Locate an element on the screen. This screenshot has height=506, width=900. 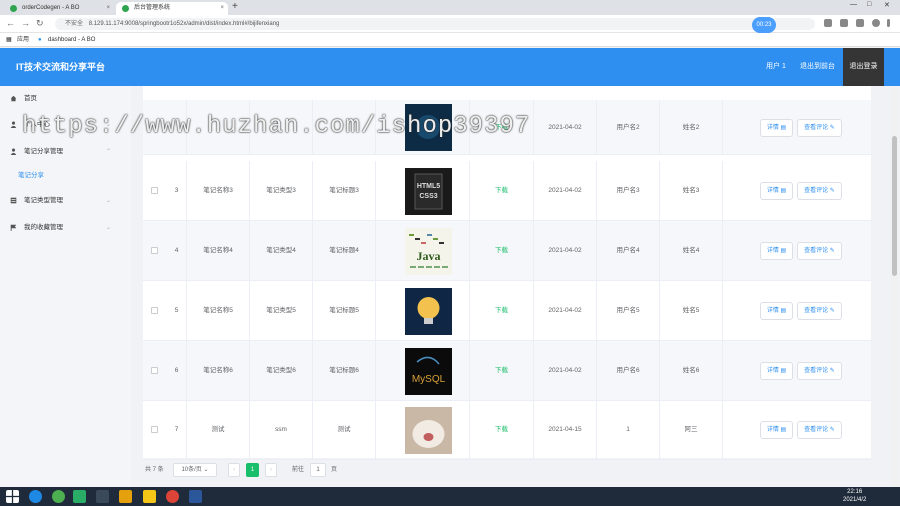
home-icon is located at coordinates (13, 98).